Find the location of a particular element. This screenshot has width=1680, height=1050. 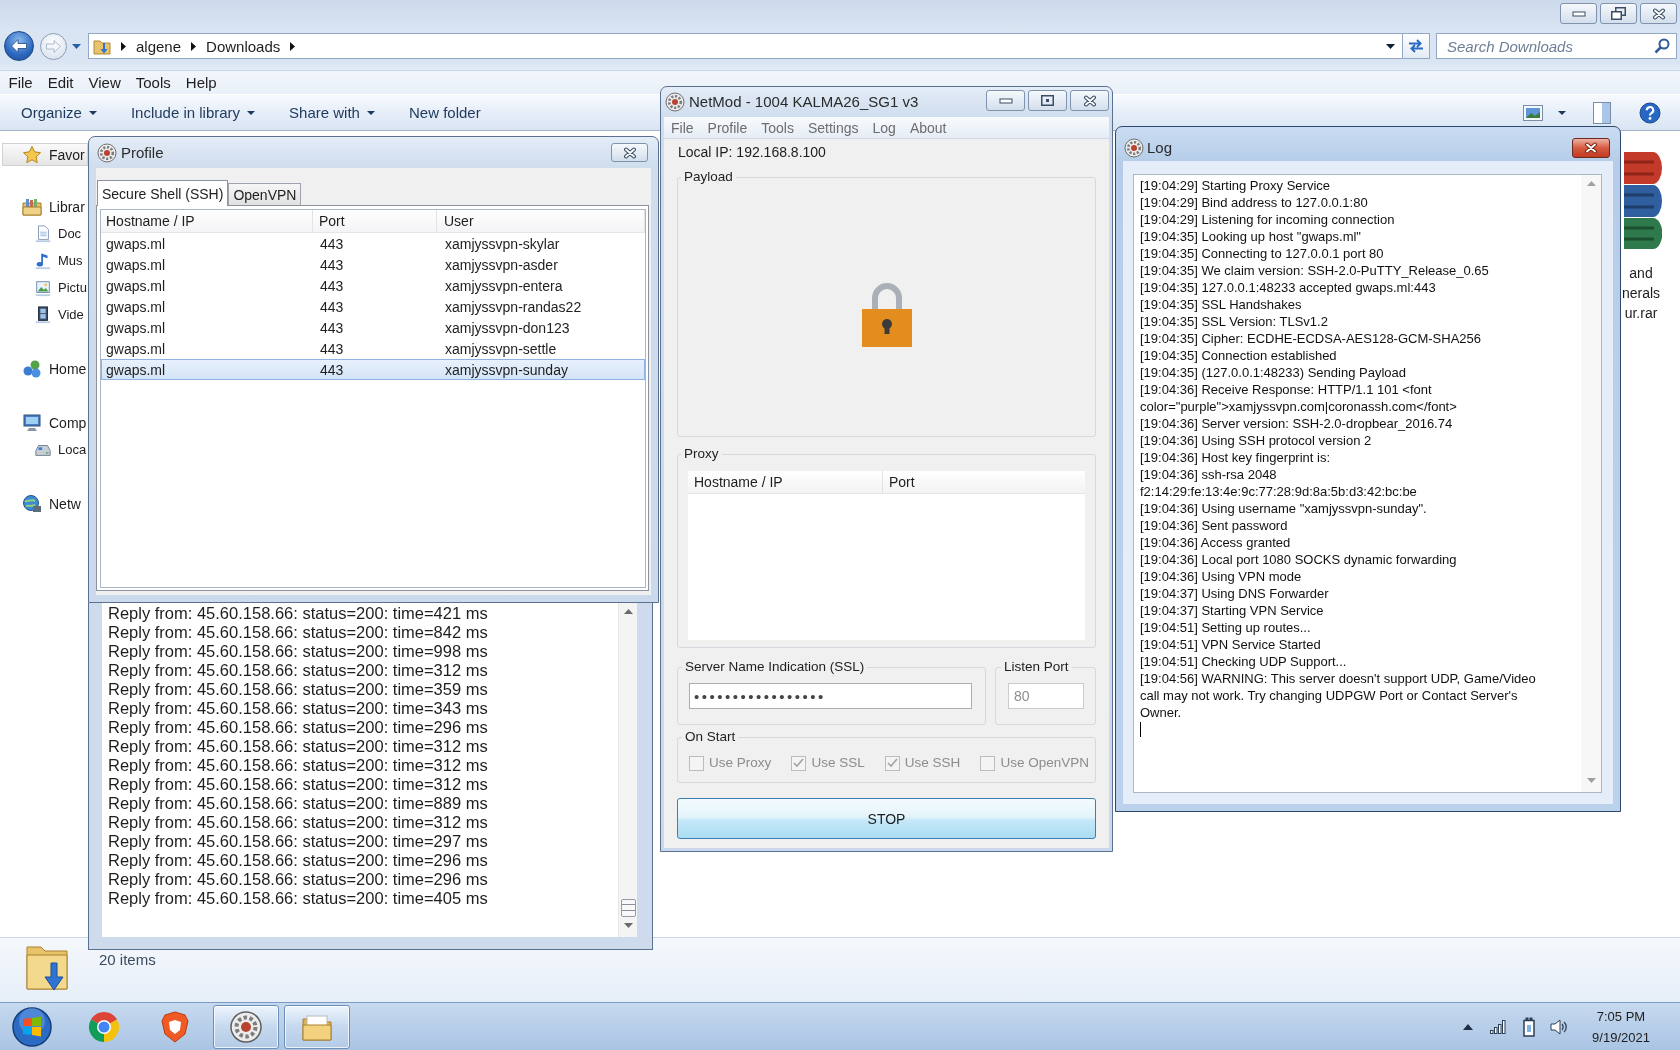

stacked-books-icon is located at coordinates (1643, 200).